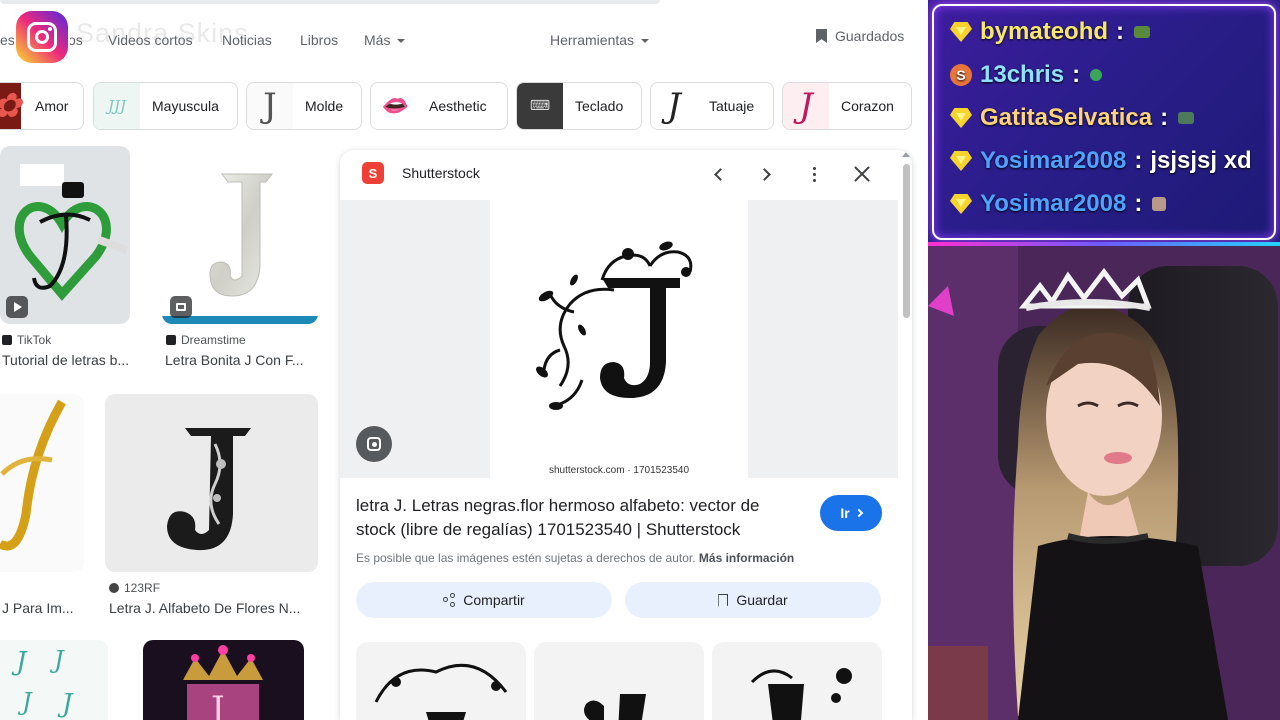 The width and height of the screenshot is (1280, 720). I want to click on 123rf-icon, so click(114, 588).